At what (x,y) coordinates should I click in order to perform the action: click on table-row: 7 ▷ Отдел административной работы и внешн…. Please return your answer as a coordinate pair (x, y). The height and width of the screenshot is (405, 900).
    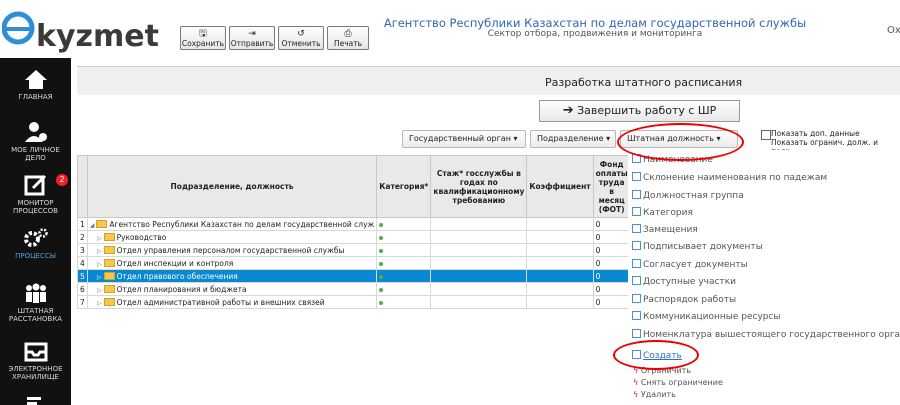
    Looking at the image, I should click on (354, 302).